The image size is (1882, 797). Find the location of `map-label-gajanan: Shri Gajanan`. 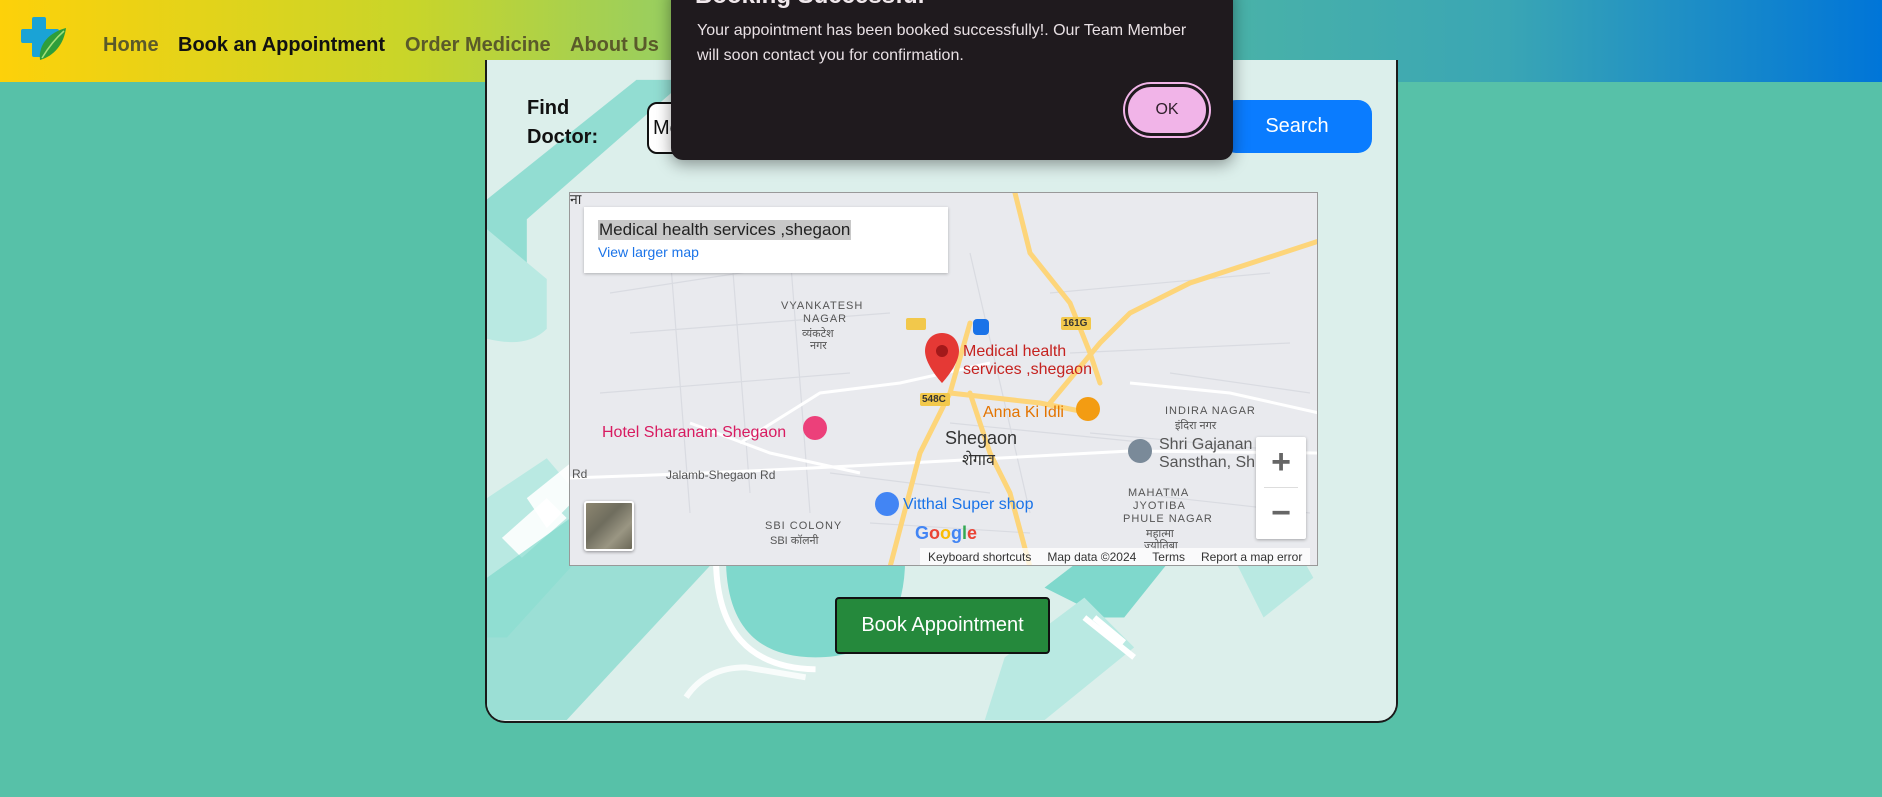

map-label-gajanan: Shri Gajanan is located at coordinates (1205, 445).